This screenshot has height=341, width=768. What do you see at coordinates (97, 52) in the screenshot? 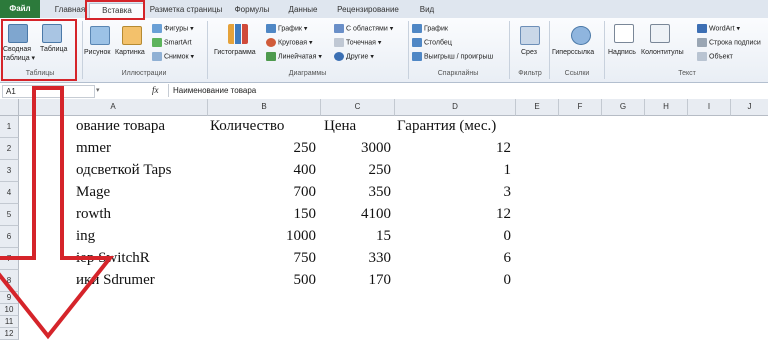
I see `picture-button: Рисунок` at bounding box center [97, 52].